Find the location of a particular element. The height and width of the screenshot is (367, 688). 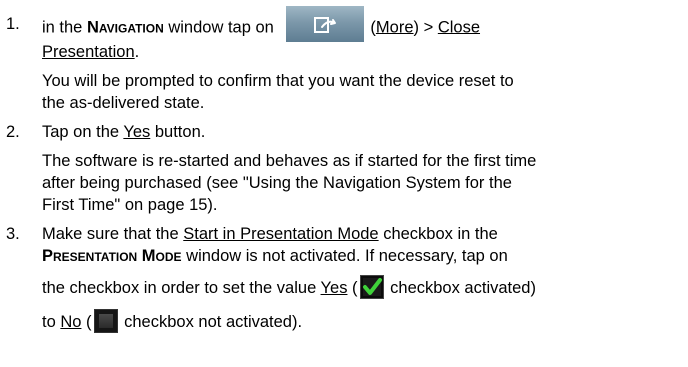

checkbox-checked-icon is located at coordinates (371, 286).